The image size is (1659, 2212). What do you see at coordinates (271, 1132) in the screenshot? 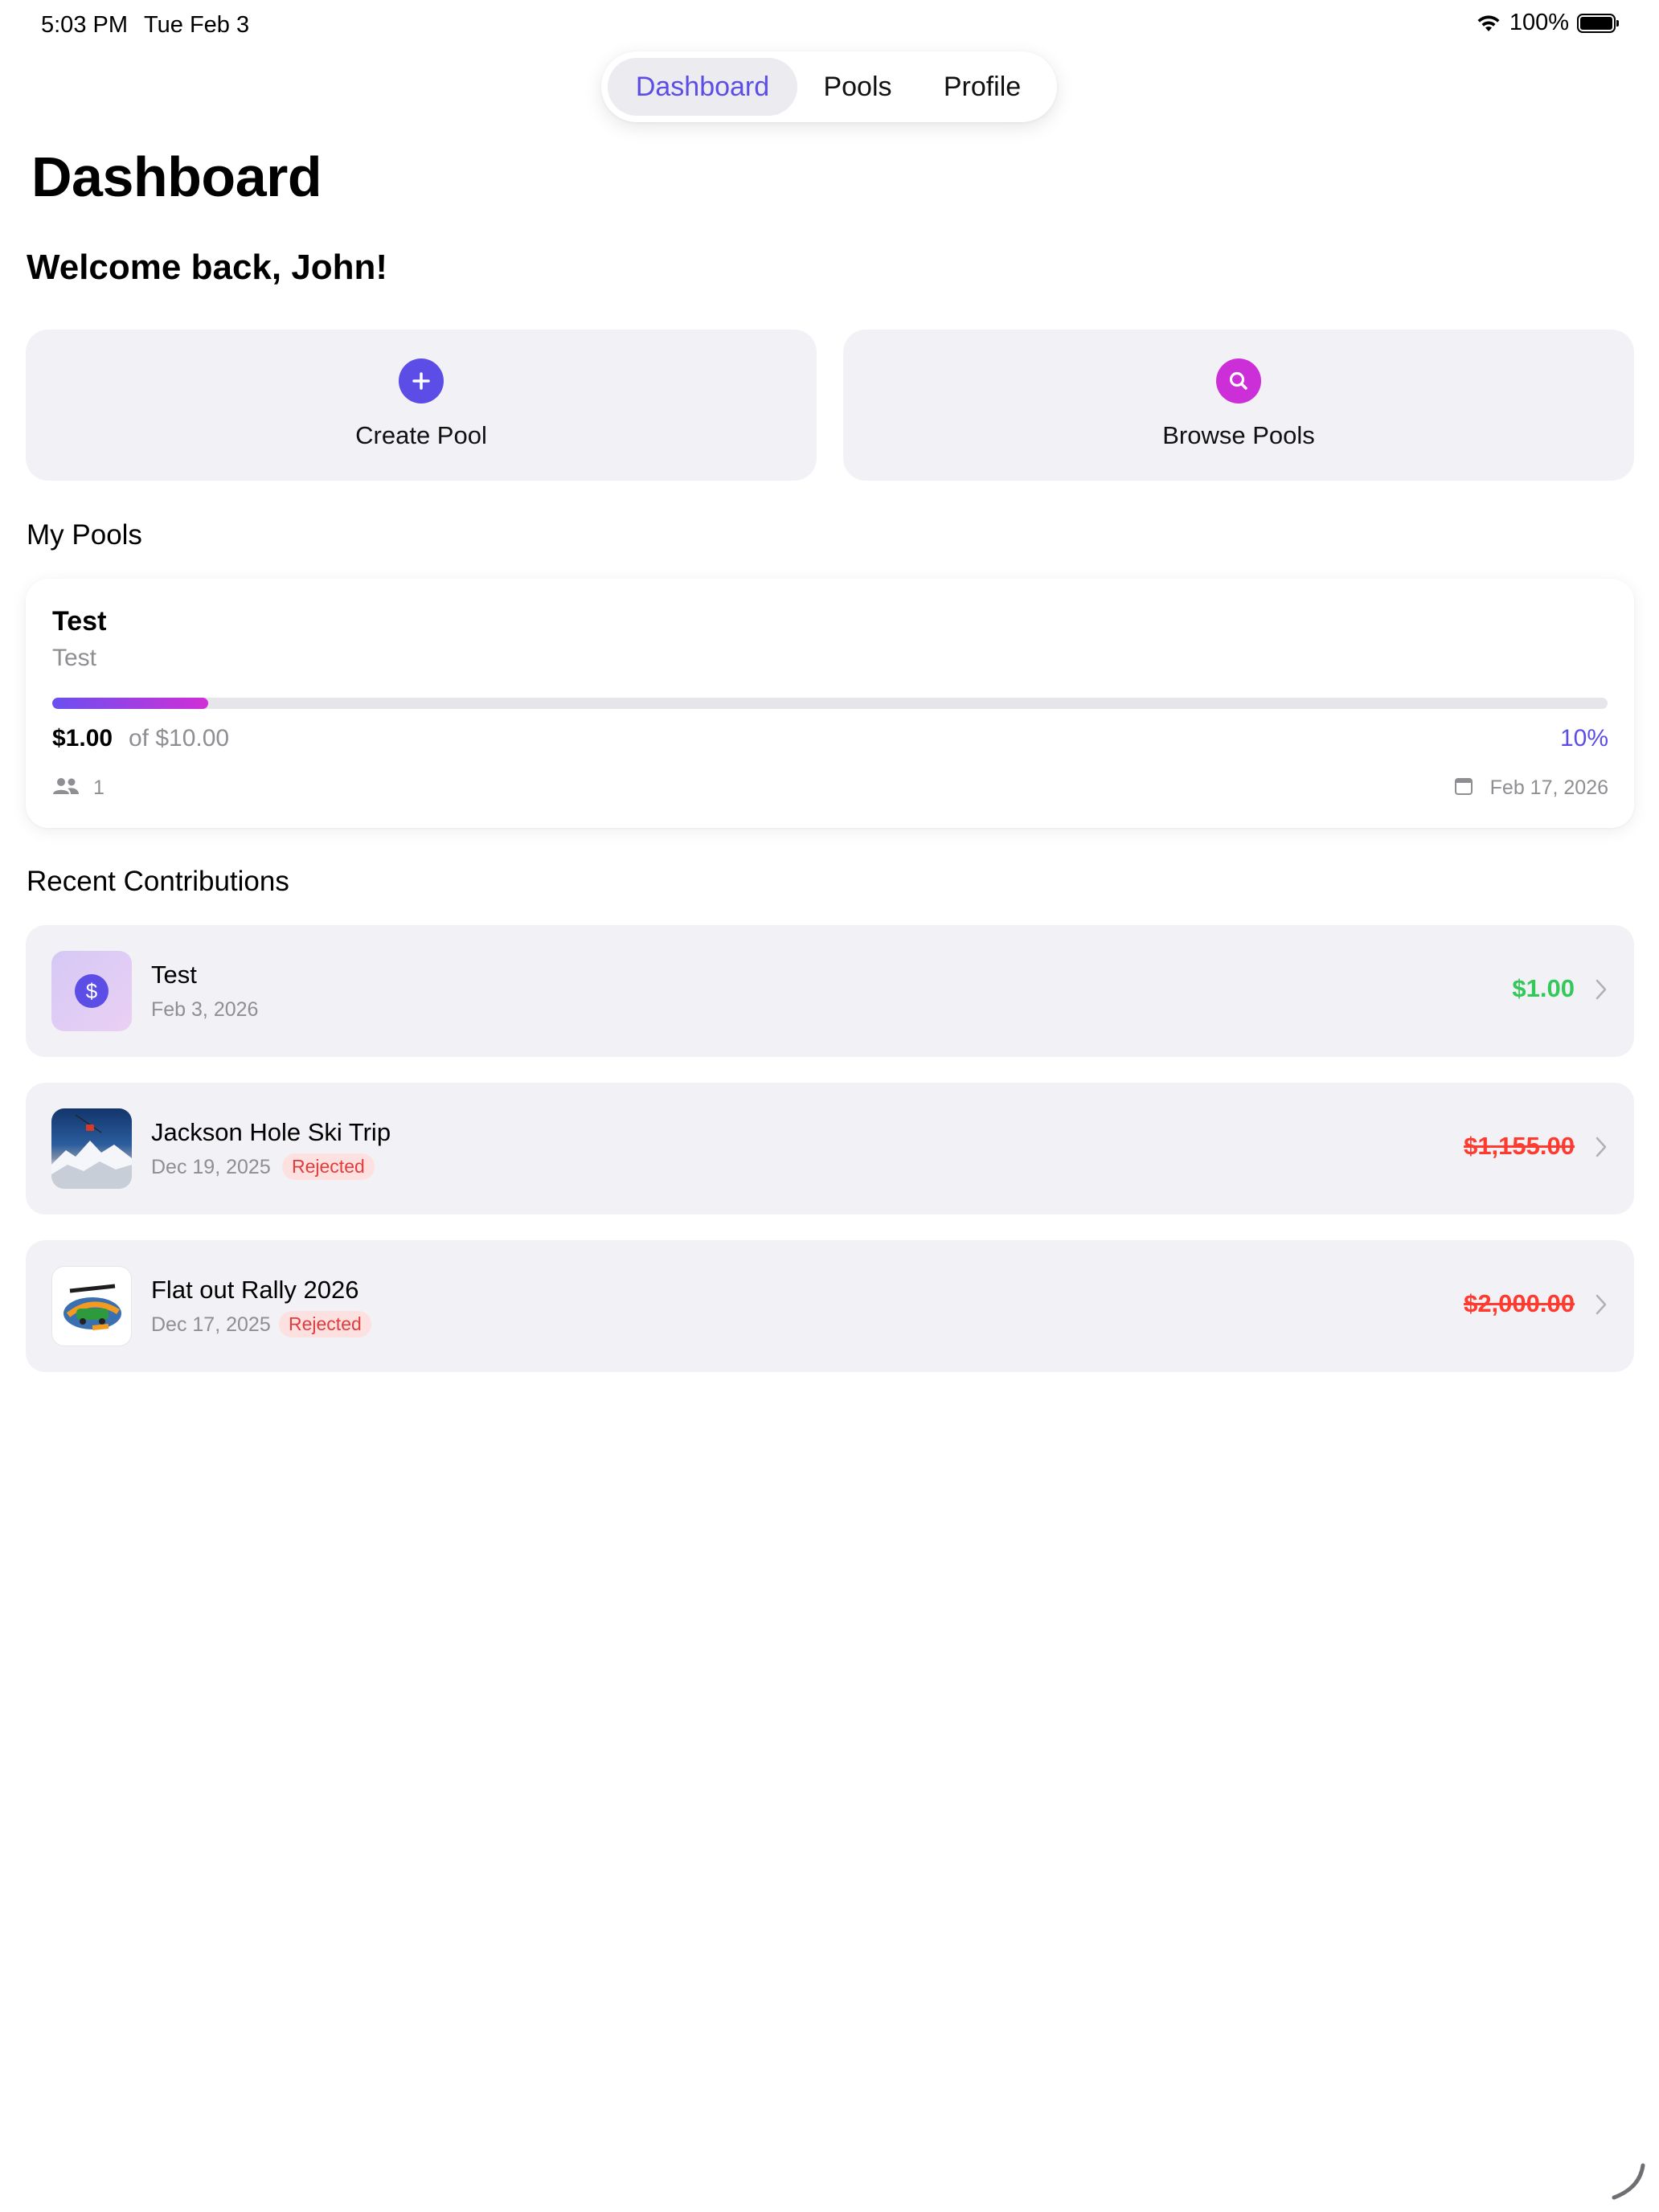
I see `contribution-title: Jackson Hole Ski Trip` at bounding box center [271, 1132].